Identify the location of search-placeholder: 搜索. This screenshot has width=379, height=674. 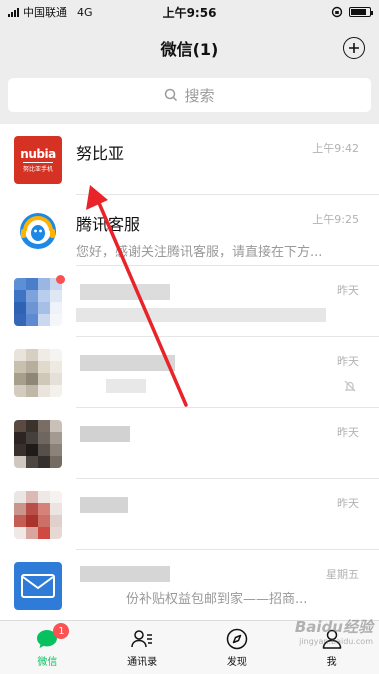
(199, 95).